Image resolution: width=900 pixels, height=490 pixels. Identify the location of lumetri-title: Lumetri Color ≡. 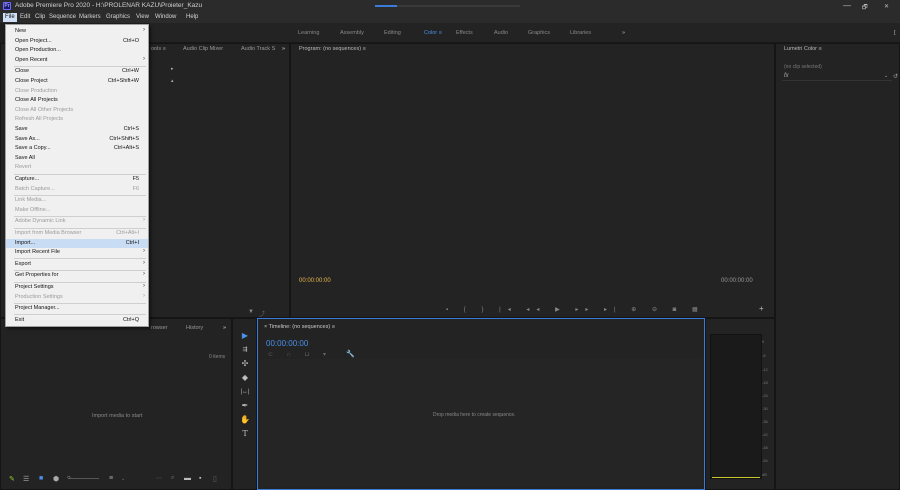
(803, 49).